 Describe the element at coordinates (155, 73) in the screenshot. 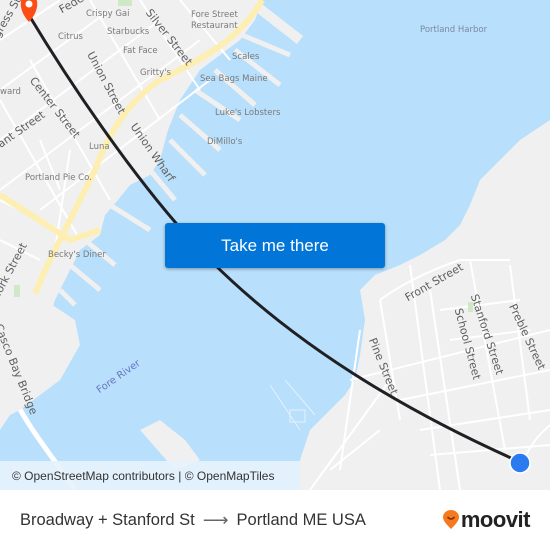

I see `poi-grittys: Gritty's` at that location.